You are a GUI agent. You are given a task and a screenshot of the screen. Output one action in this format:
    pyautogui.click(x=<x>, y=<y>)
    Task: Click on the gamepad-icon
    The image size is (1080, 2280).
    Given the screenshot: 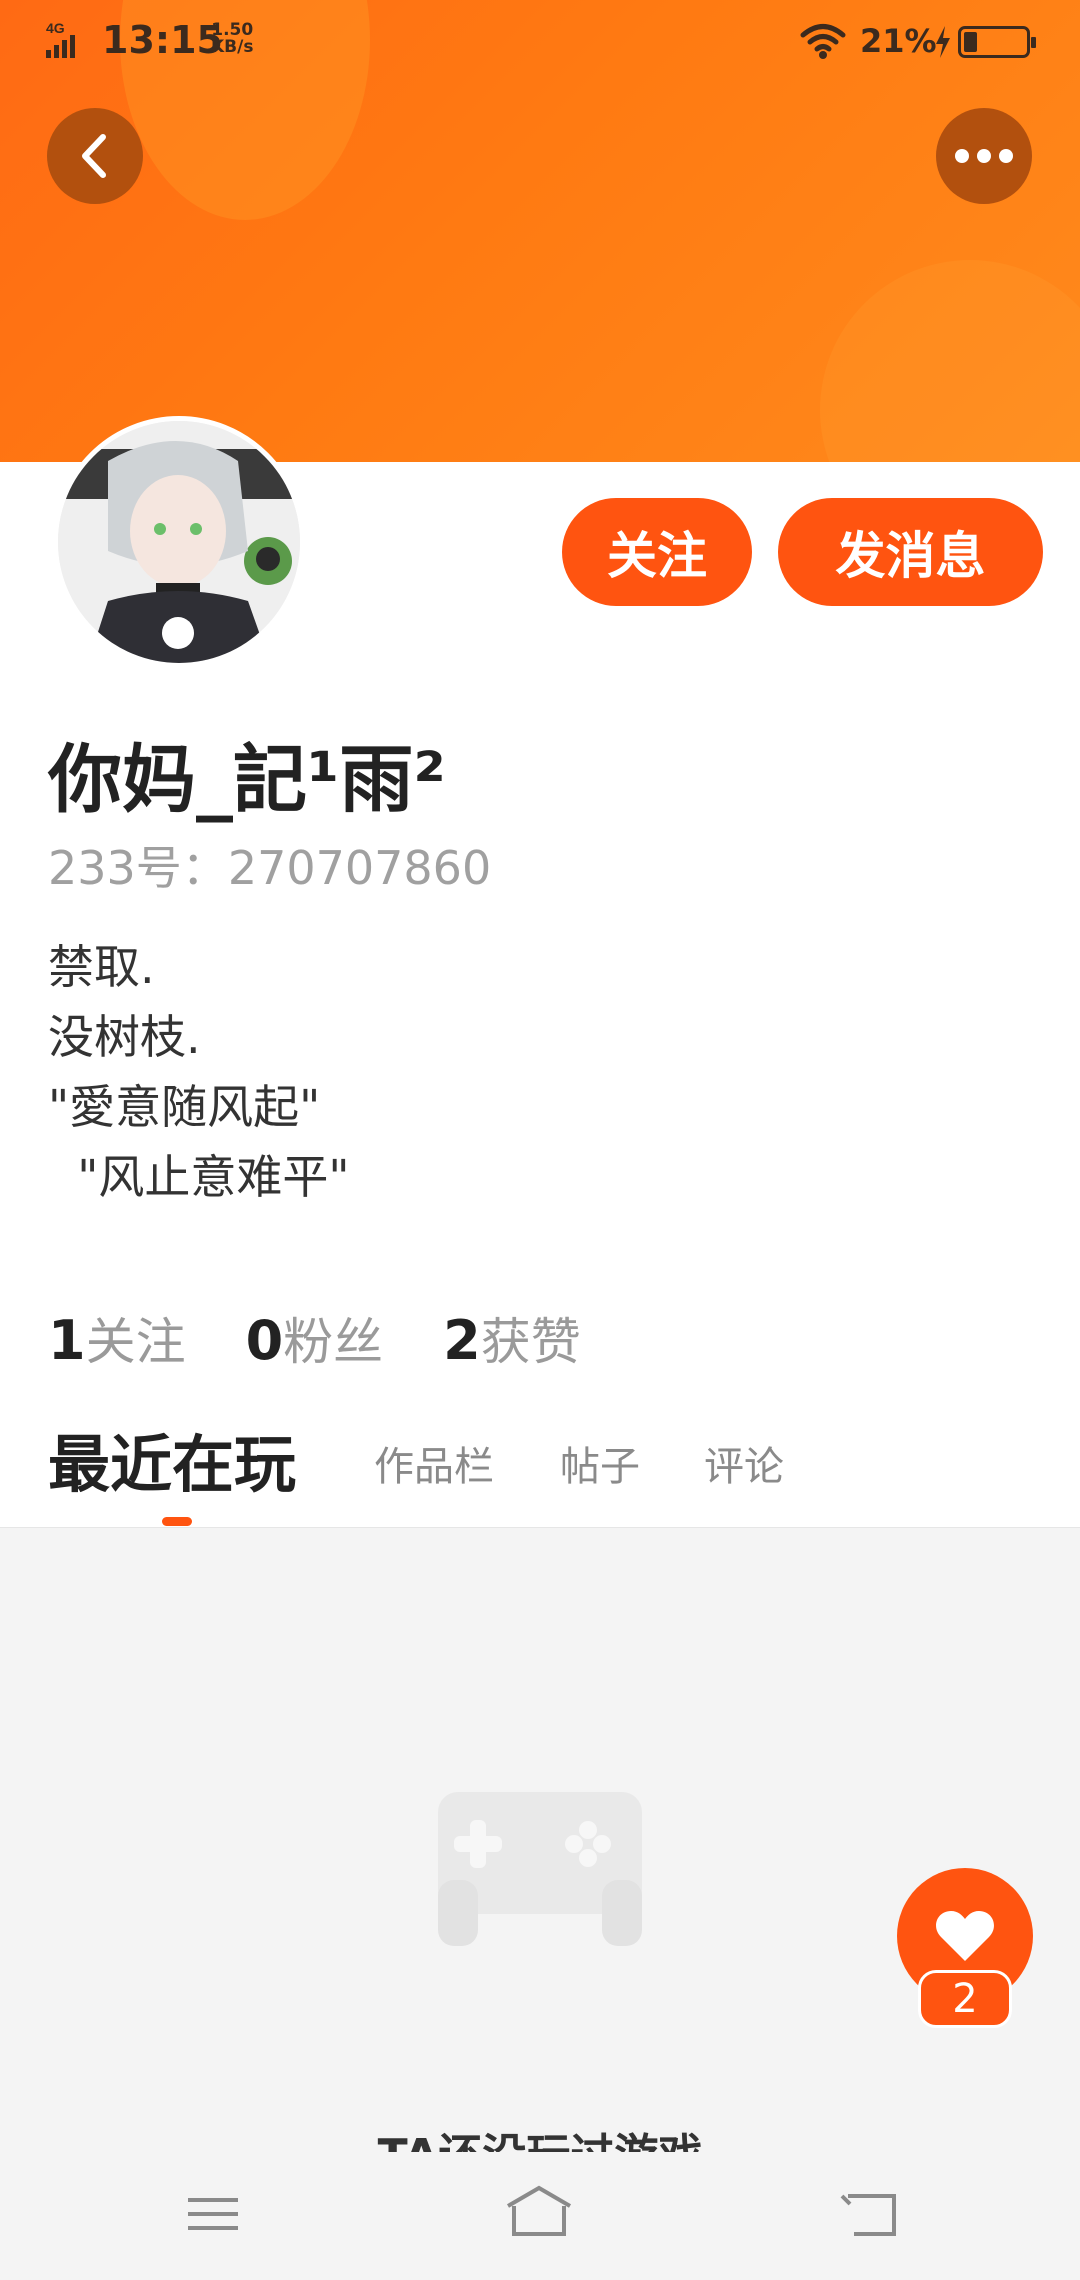 What is the action you would take?
    pyautogui.click(x=540, y=1869)
    